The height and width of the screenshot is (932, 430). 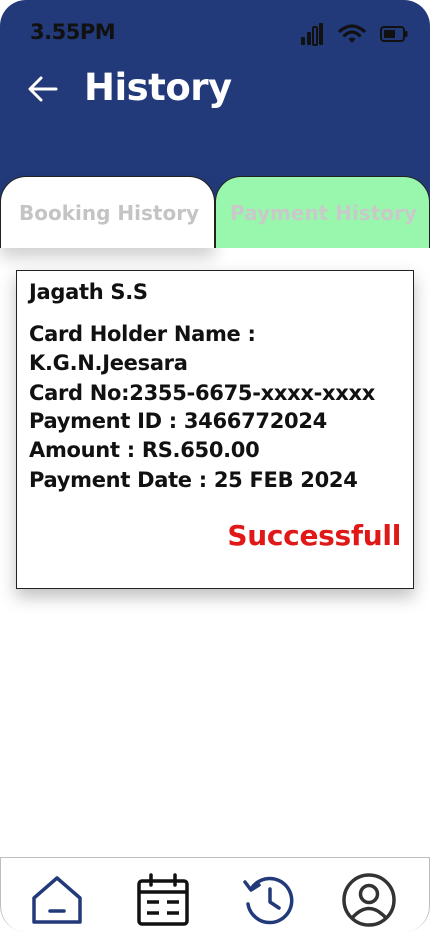 I want to click on history-icon, so click(x=268, y=900).